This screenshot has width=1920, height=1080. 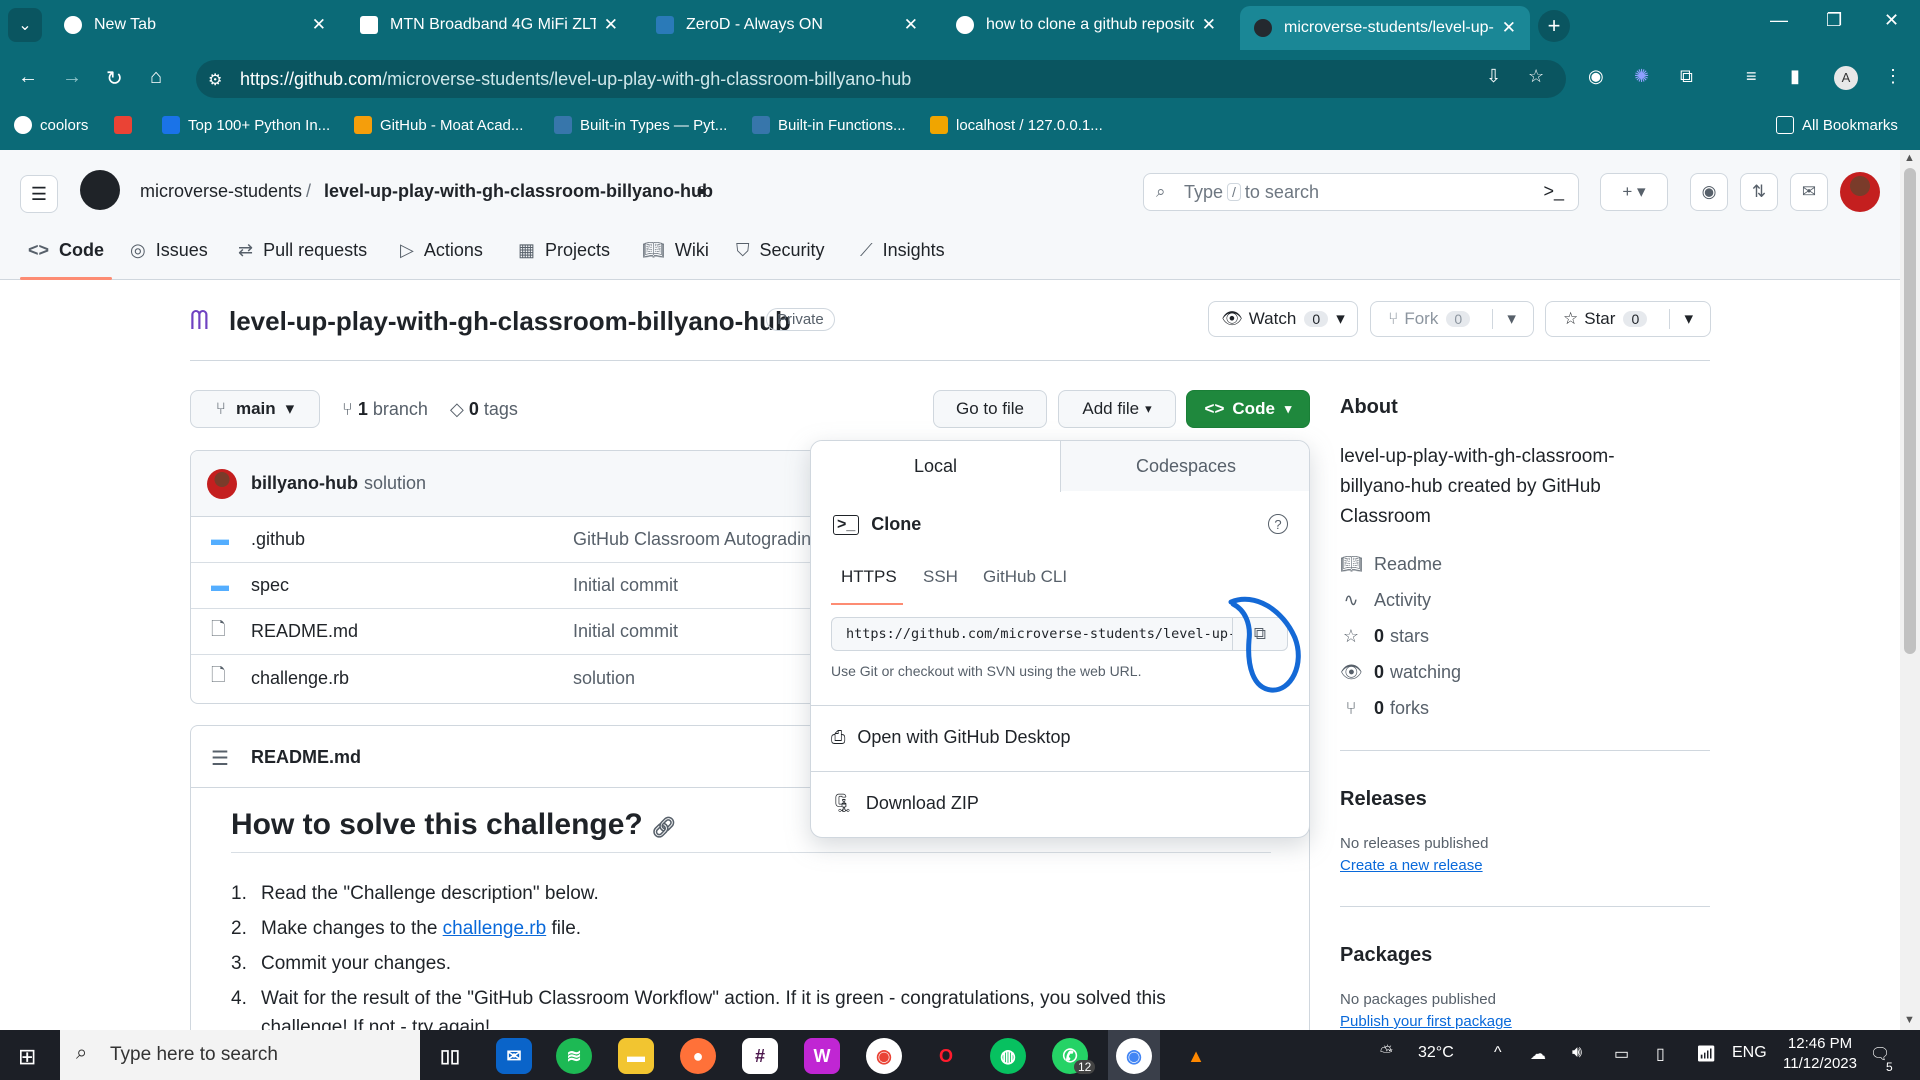 I want to click on search-input: ⌕ Type / to search >_, so click(x=1361, y=192).